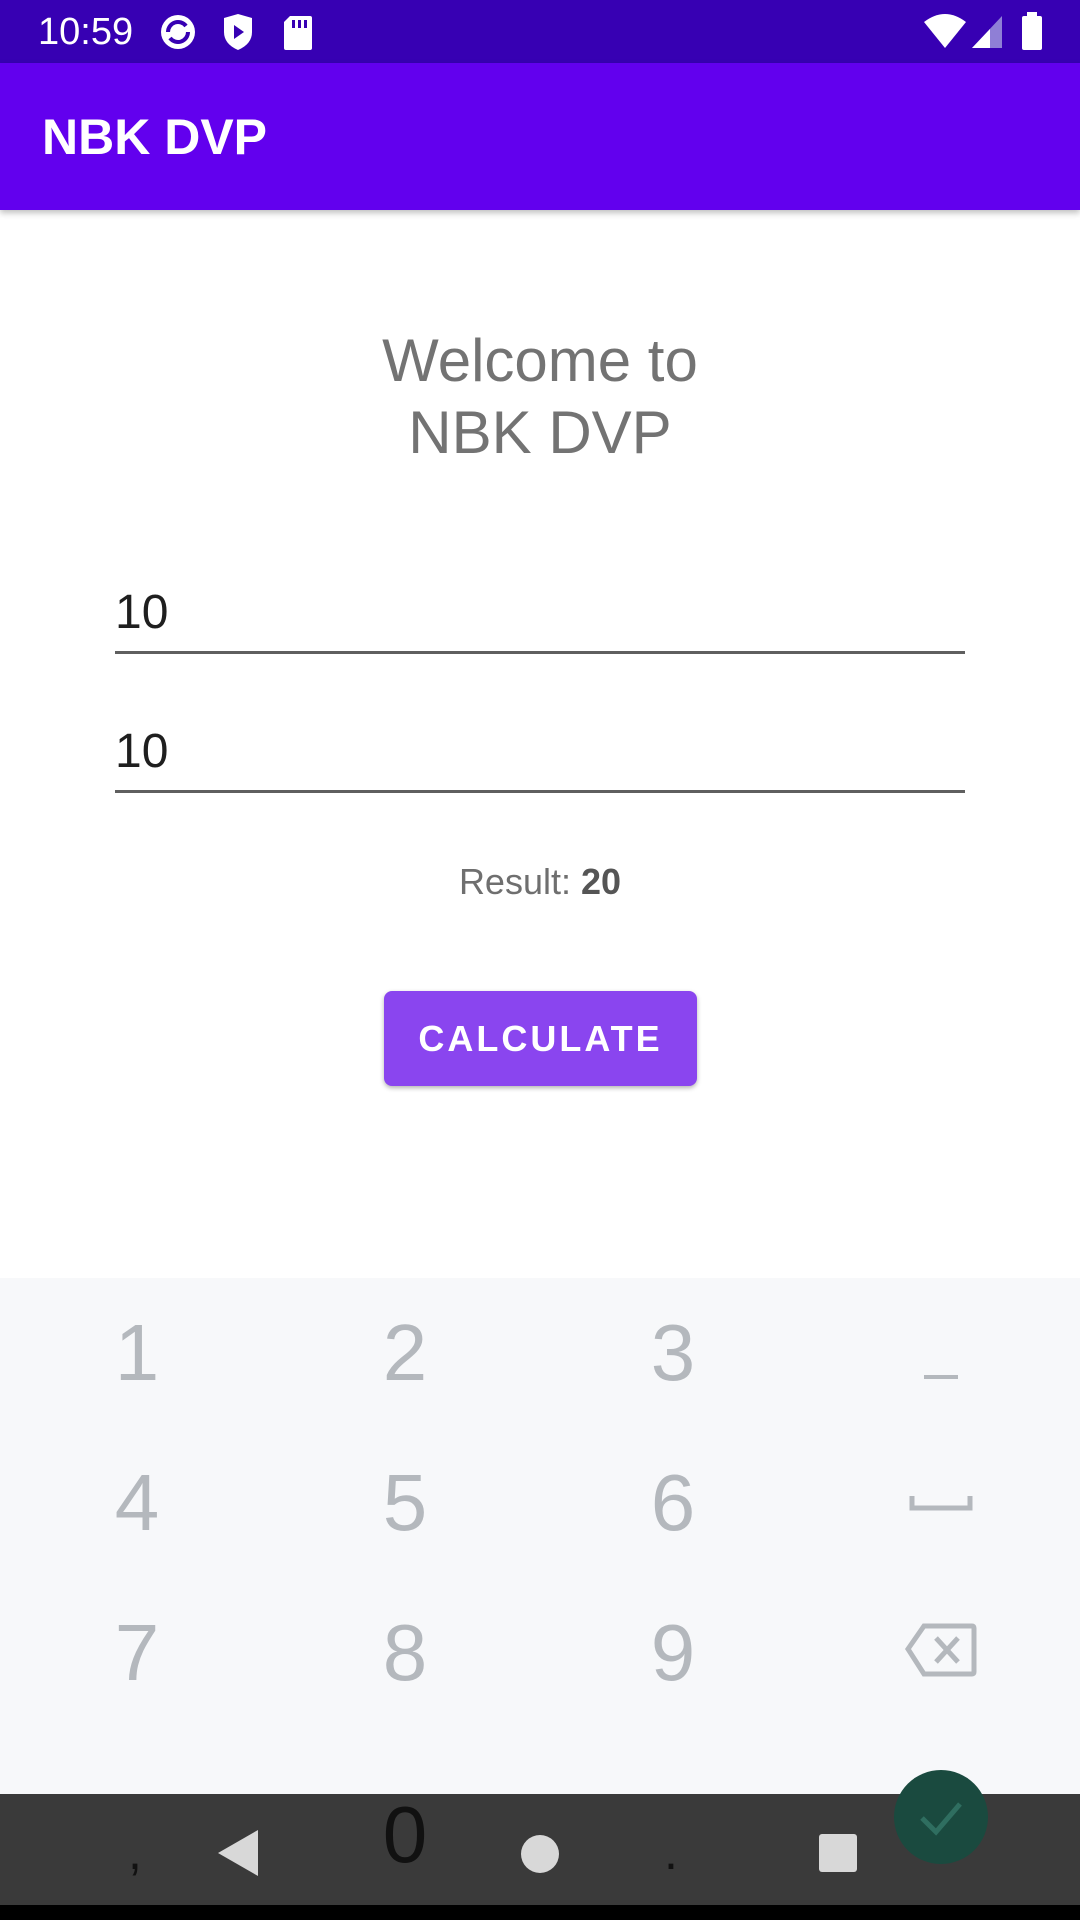  I want to click on status-bar: 10:59, so click(540, 31).